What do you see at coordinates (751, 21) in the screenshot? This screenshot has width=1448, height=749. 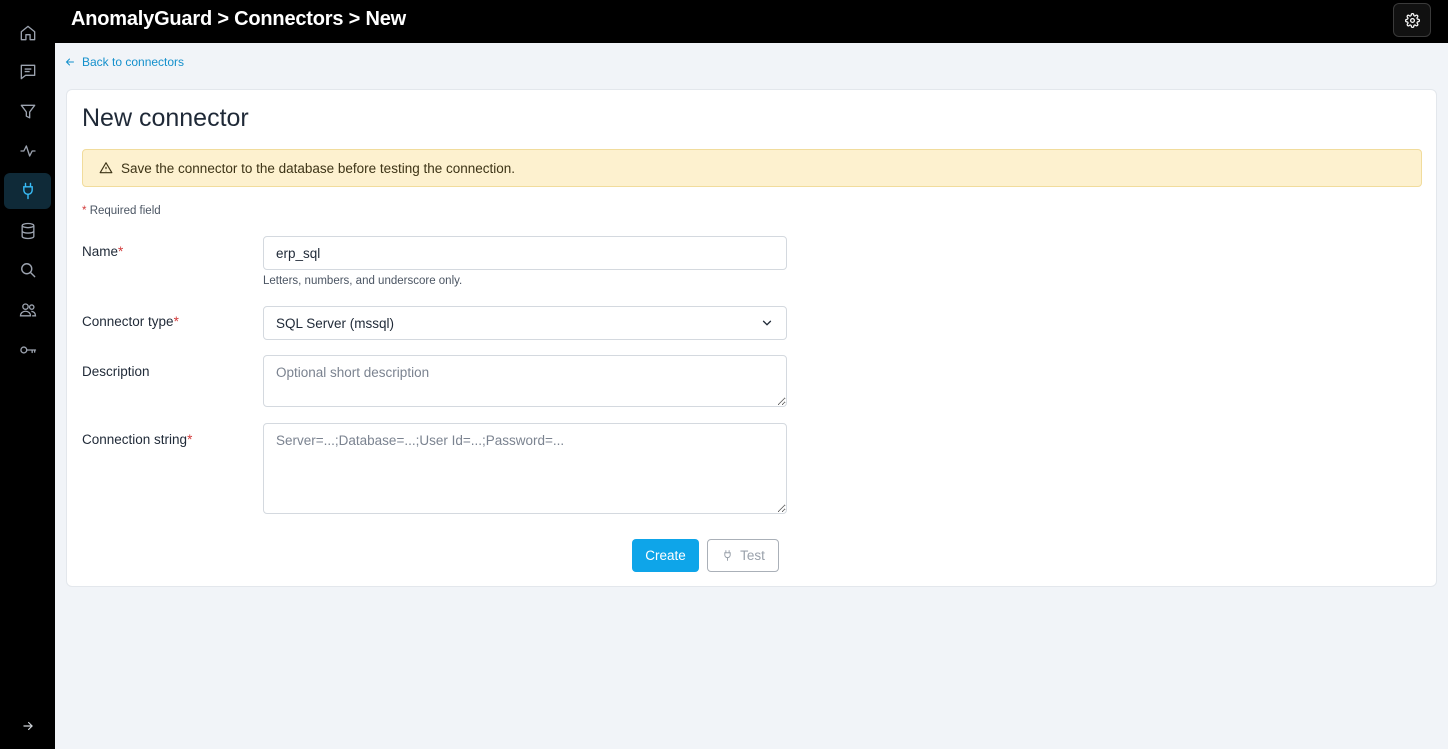 I see `topbar: AnomalyGuard > Connectors > New` at bounding box center [751, 21].